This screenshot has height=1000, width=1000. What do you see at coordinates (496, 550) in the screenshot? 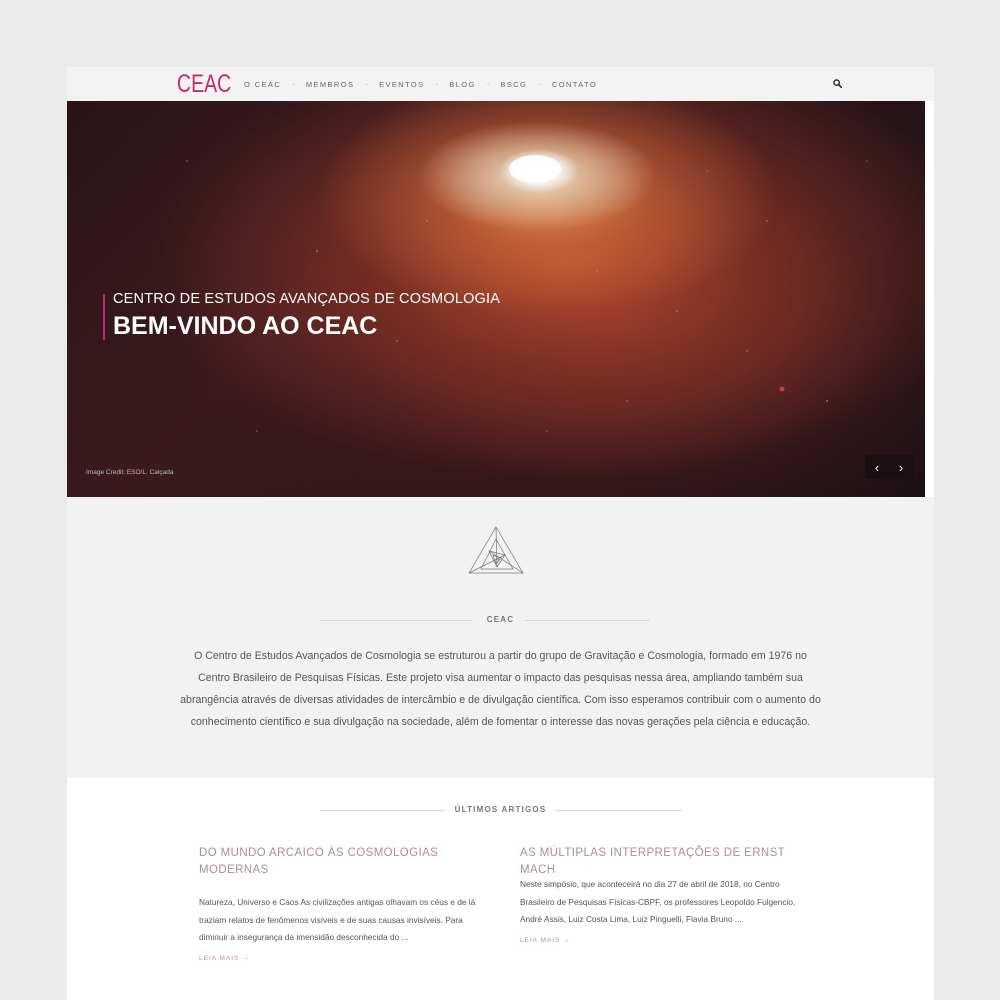
I see `triangle-spiral-logo-icon` at bounding box center [496, 550].